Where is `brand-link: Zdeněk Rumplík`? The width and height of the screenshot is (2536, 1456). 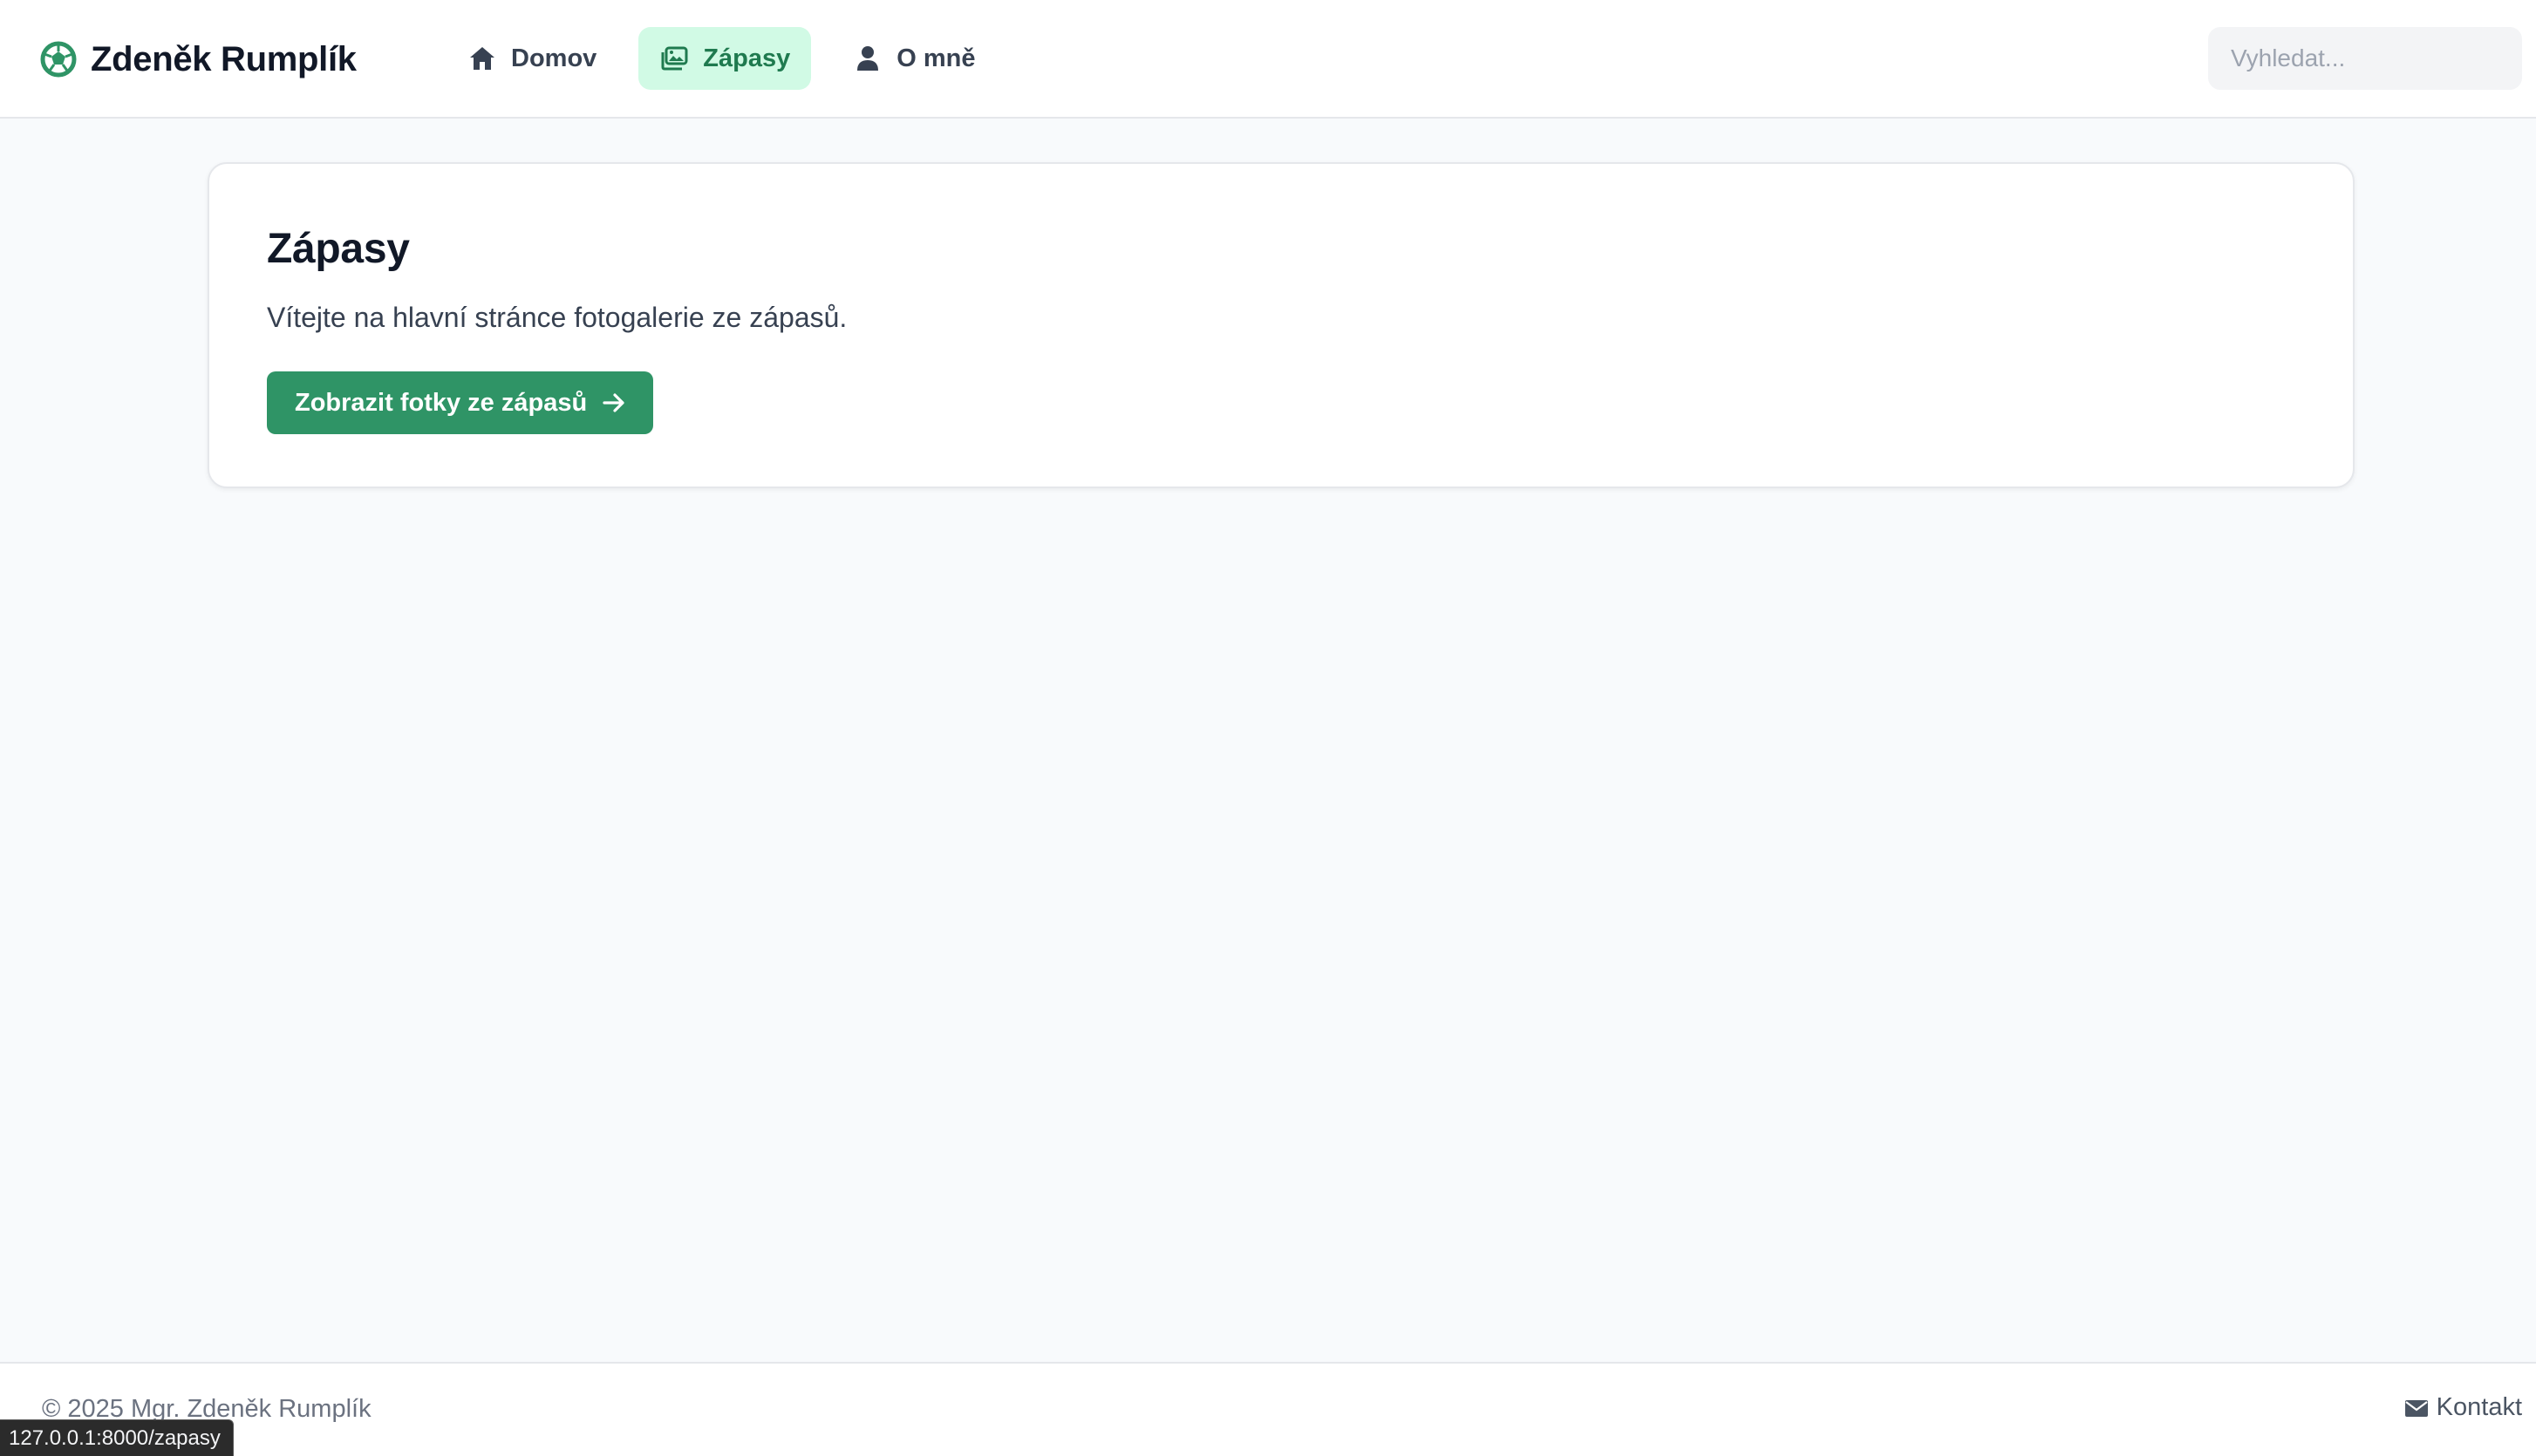 brand-link: Zdeněk Rumplík is located at coordinates (198, 59).